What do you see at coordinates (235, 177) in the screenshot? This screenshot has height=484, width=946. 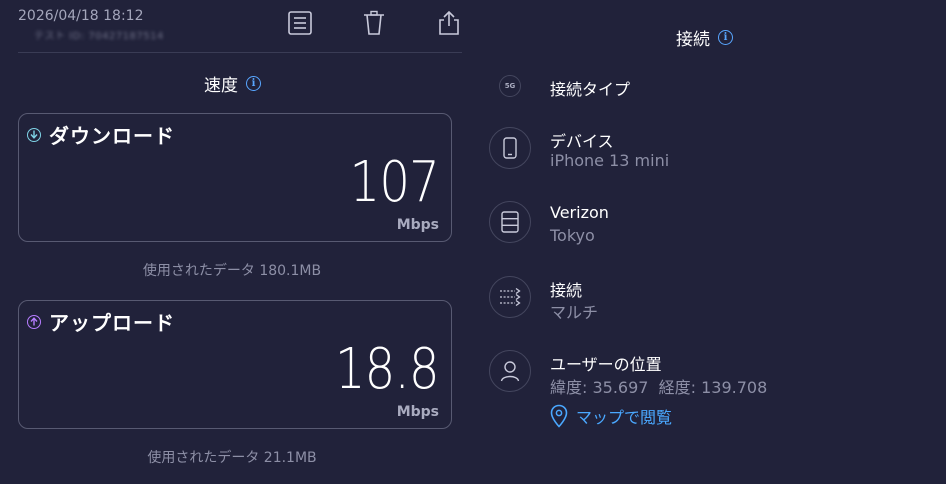 I see `download-card: ダウンロード 107 Mbps` at bounding box center [235, 177].